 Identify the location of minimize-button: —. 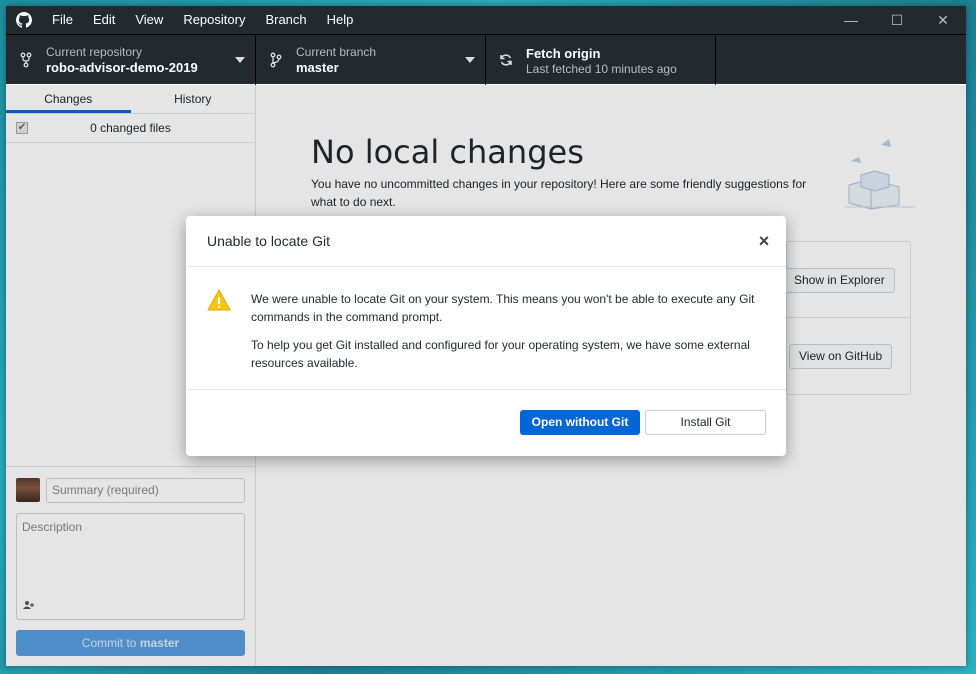
(851, 20).